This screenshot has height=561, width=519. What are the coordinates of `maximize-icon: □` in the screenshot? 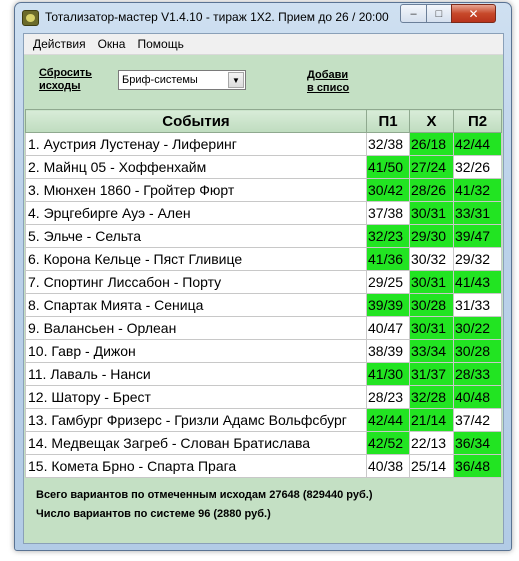 It's located at (439, 13).